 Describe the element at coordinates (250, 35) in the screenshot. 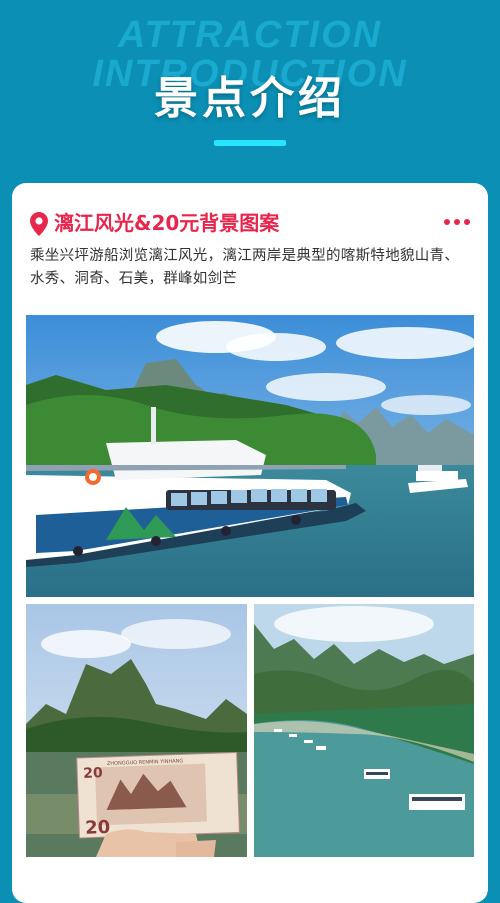

I see `bg-text-attraction: ATTRACTION` at that location.